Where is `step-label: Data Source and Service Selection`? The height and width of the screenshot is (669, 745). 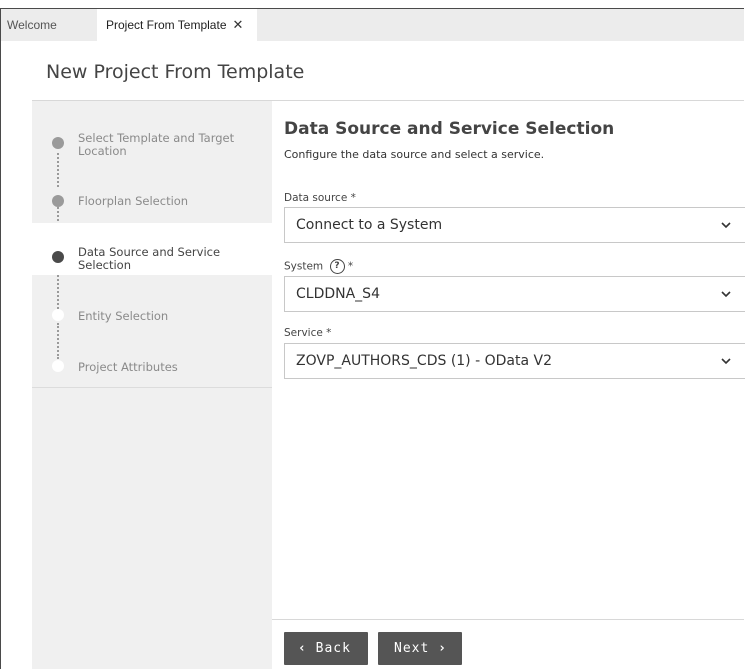 step-label: Data Source and Service Selection is located at coordinates (149, 258).